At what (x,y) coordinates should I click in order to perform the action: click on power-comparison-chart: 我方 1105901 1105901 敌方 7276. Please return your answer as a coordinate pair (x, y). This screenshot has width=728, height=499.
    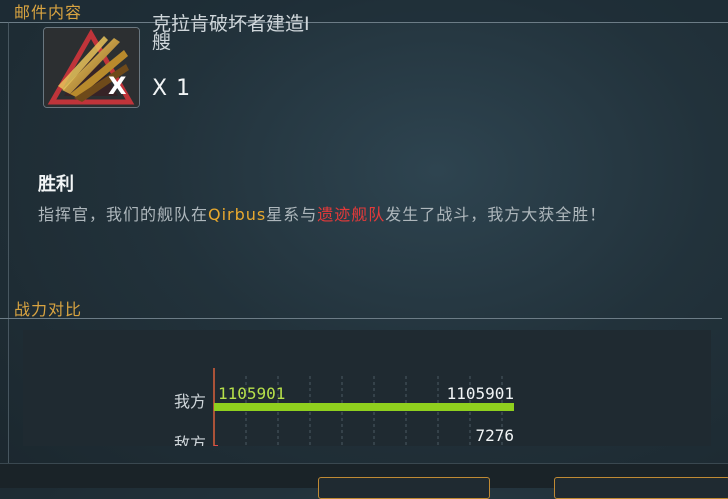
    Looking at the image, I should click on (344, 410).